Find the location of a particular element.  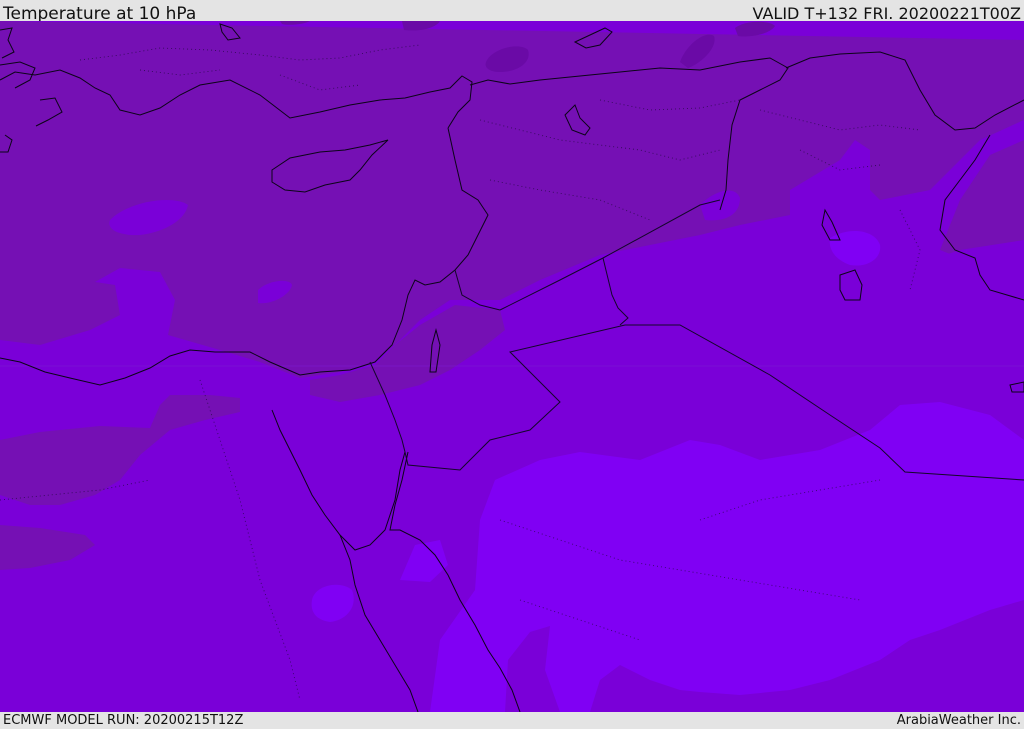

credit-label: ArabiaWeather Inc. is located at coordinates (958, 720).